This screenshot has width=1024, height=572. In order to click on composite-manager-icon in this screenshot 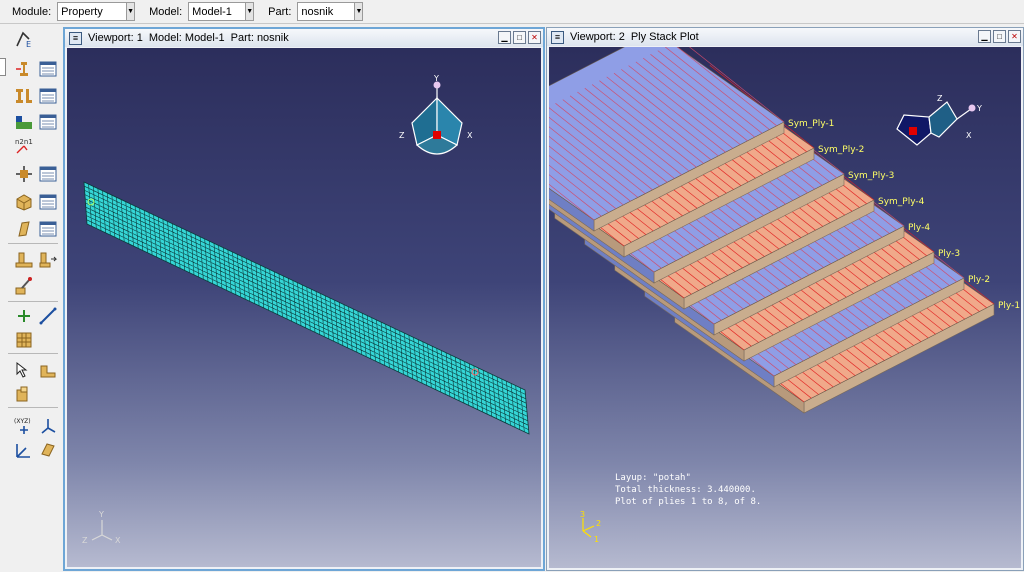, I will do `click(48, 229)`.